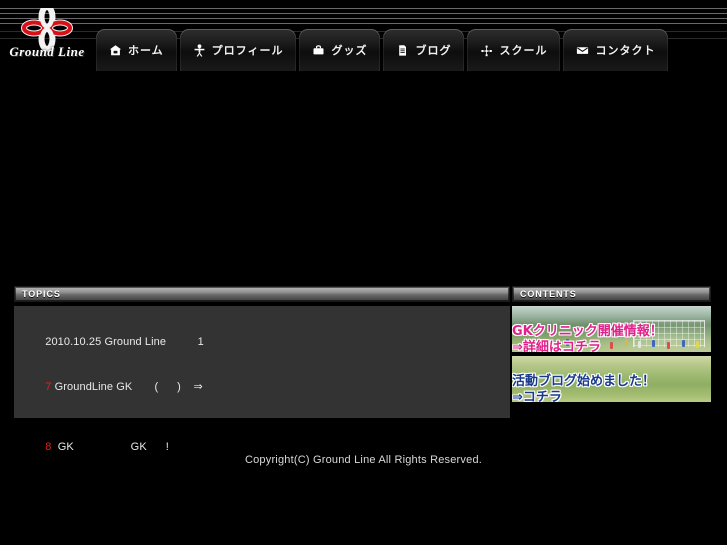  Describe the element at coordinates (349, 50) in the screenshot. I see `nav-tab-label: グッズ` at that location.